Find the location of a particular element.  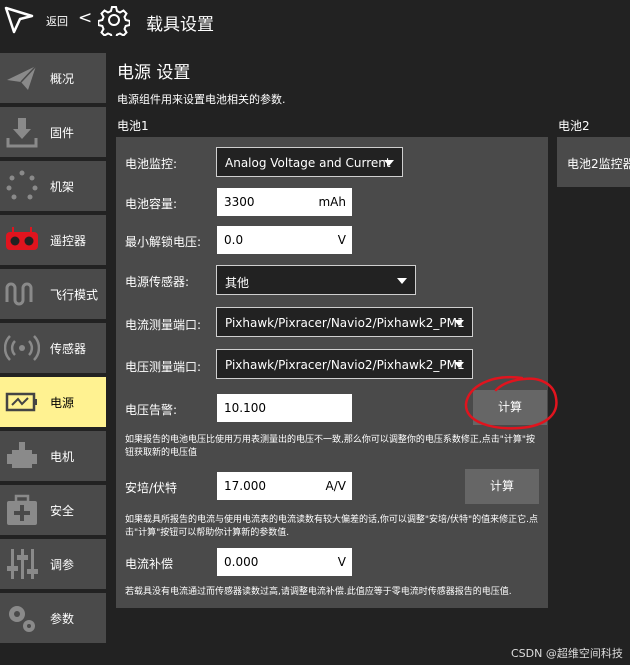

min-arm-voltage-label: 最小解锁电压: is located at coordinates (163, 242).